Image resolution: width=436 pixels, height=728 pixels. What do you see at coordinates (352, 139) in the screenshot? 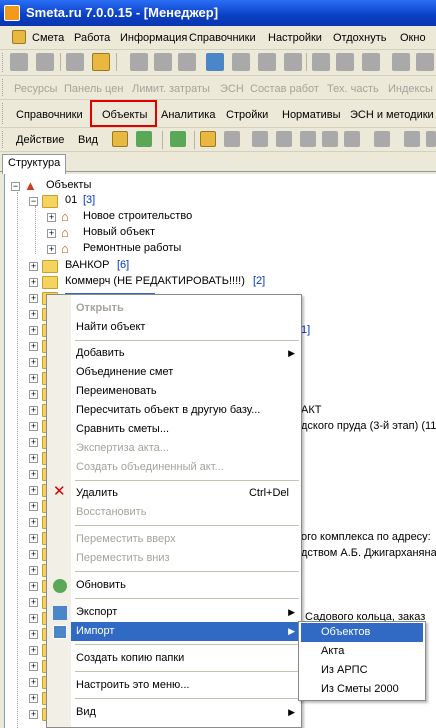
I see `arrow-down-icon` at bounding box center [352, 139].